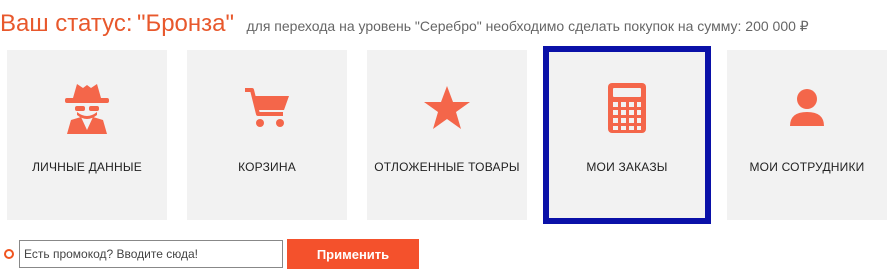 The width and height of the screenshot is (891, 275). What do you see at coordinates (807, 108) in the screenshot?
I see `user-icon` at bounding box center [807, 108].